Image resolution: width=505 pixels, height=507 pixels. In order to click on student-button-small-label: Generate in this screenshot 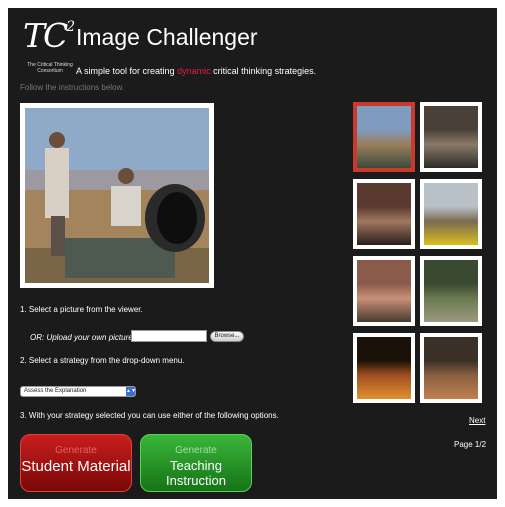, I will do `click(76, 450)`.